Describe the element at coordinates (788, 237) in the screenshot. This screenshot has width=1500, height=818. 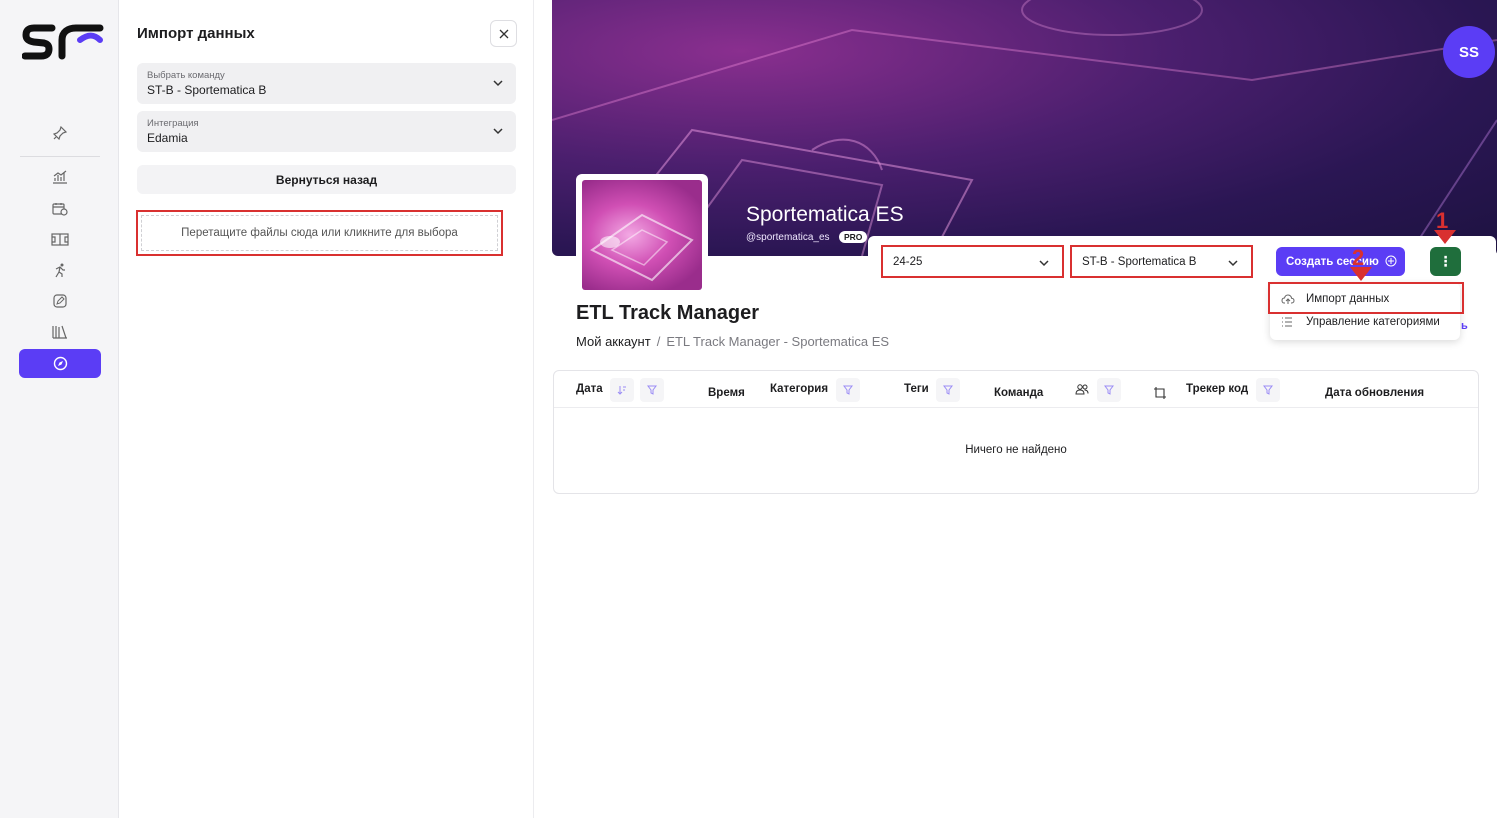
I see `org-handle: @sportematica_es` at that location.